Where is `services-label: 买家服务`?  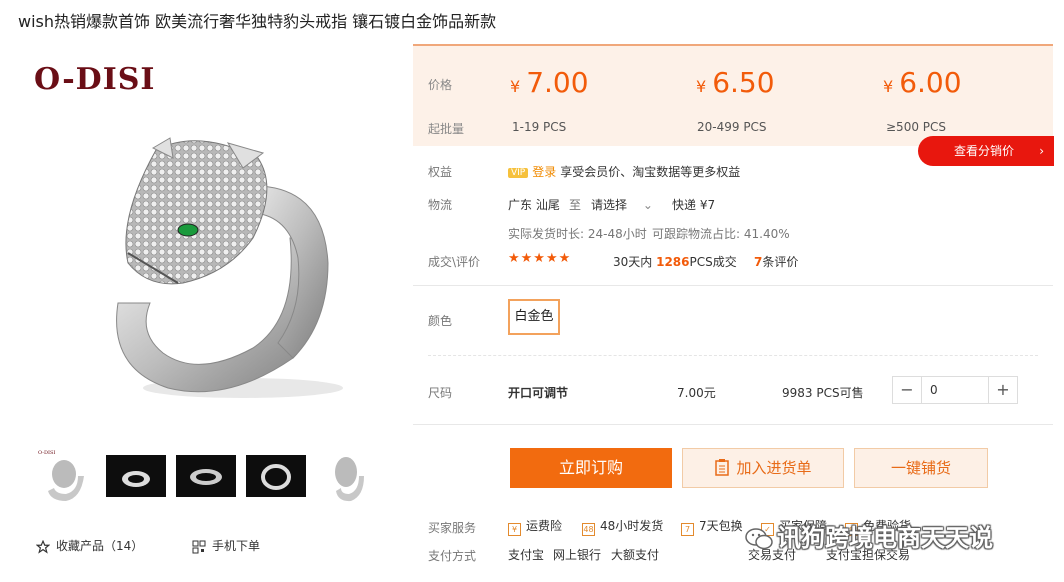 services-label: 买家服务 is located at coordinates (452, 528).